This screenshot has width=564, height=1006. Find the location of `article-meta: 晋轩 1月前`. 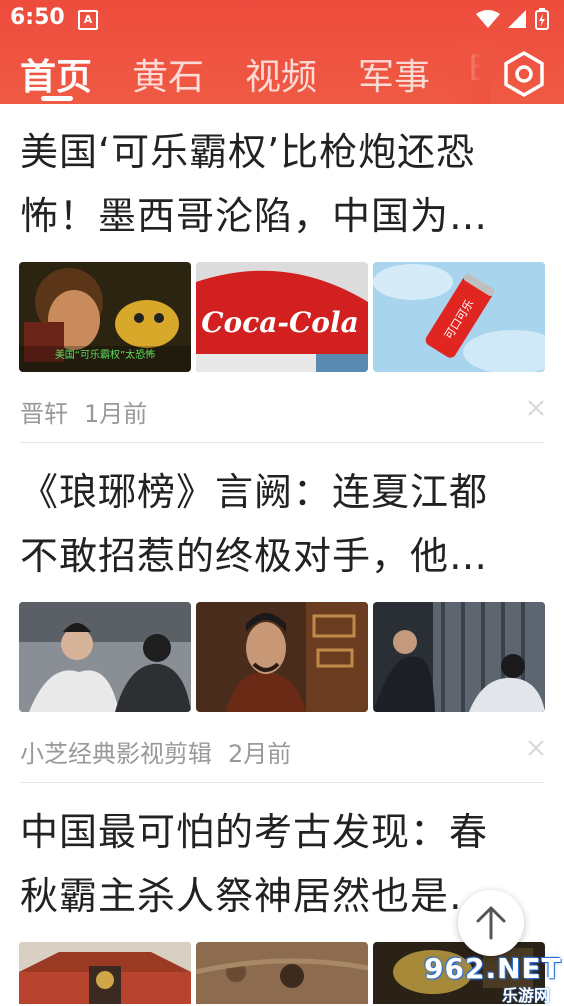

article-meta: 晋轩 1月前 is located at coordinates (83, 411).